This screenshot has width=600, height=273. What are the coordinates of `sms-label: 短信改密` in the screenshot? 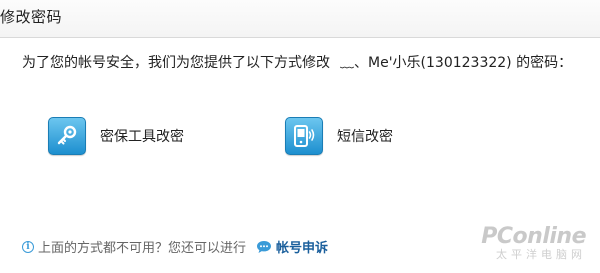 It's located at (365, 136).